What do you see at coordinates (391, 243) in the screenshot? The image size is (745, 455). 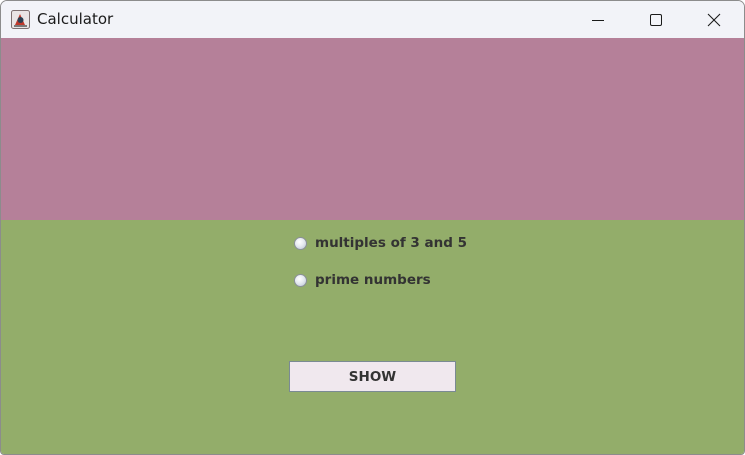 I see `radio-label: multiples of 3 and 5` at bounding box center [391, 243].